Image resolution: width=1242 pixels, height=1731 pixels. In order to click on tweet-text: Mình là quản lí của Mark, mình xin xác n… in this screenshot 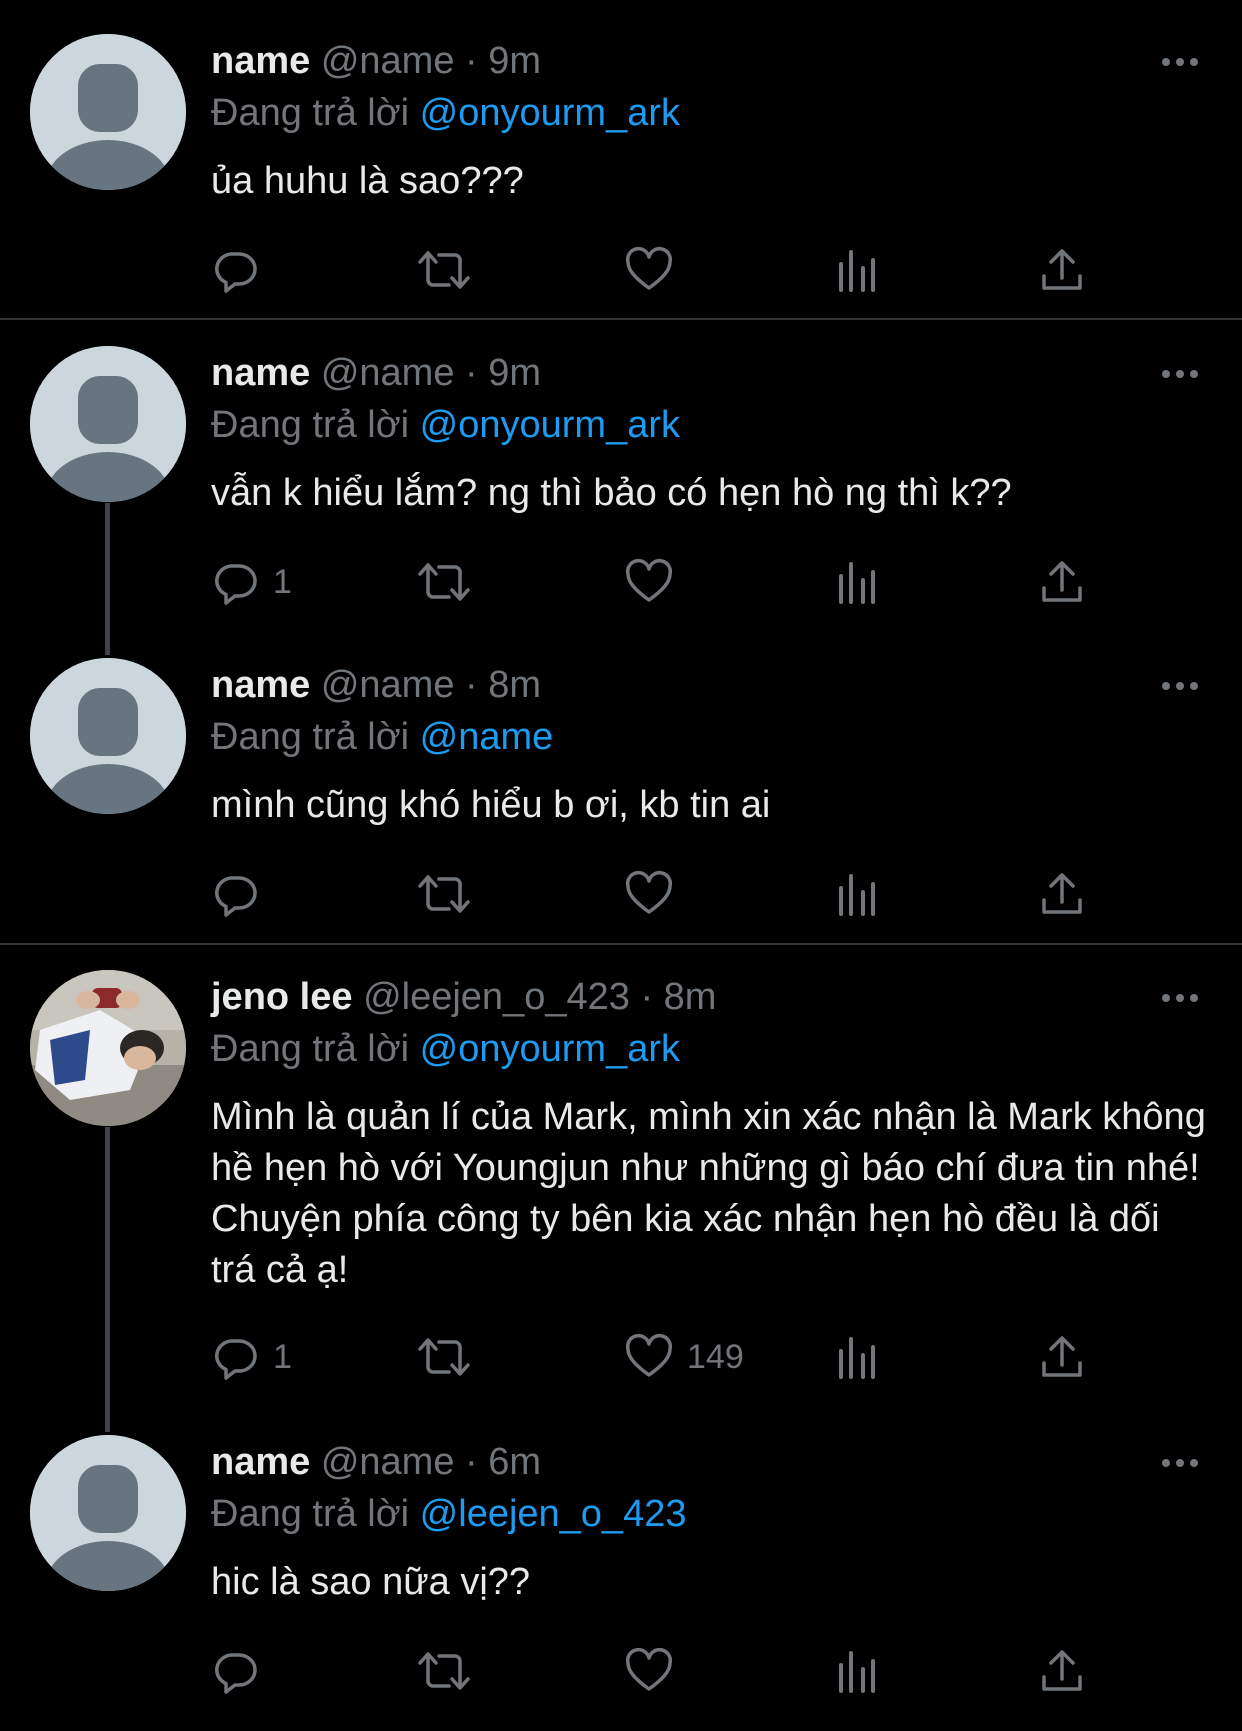, I will do `click(708, 1193)`.